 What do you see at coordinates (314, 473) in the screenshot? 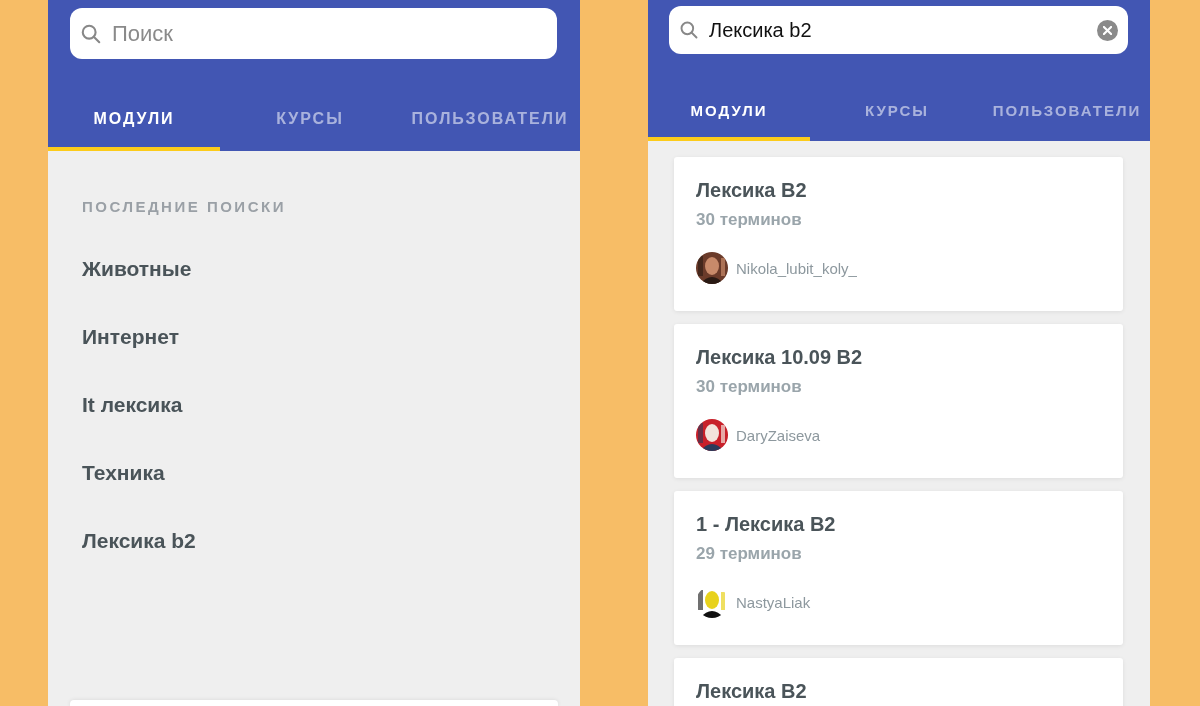
I see `recent-search-item: Техника` at bounding box center [314, 473].